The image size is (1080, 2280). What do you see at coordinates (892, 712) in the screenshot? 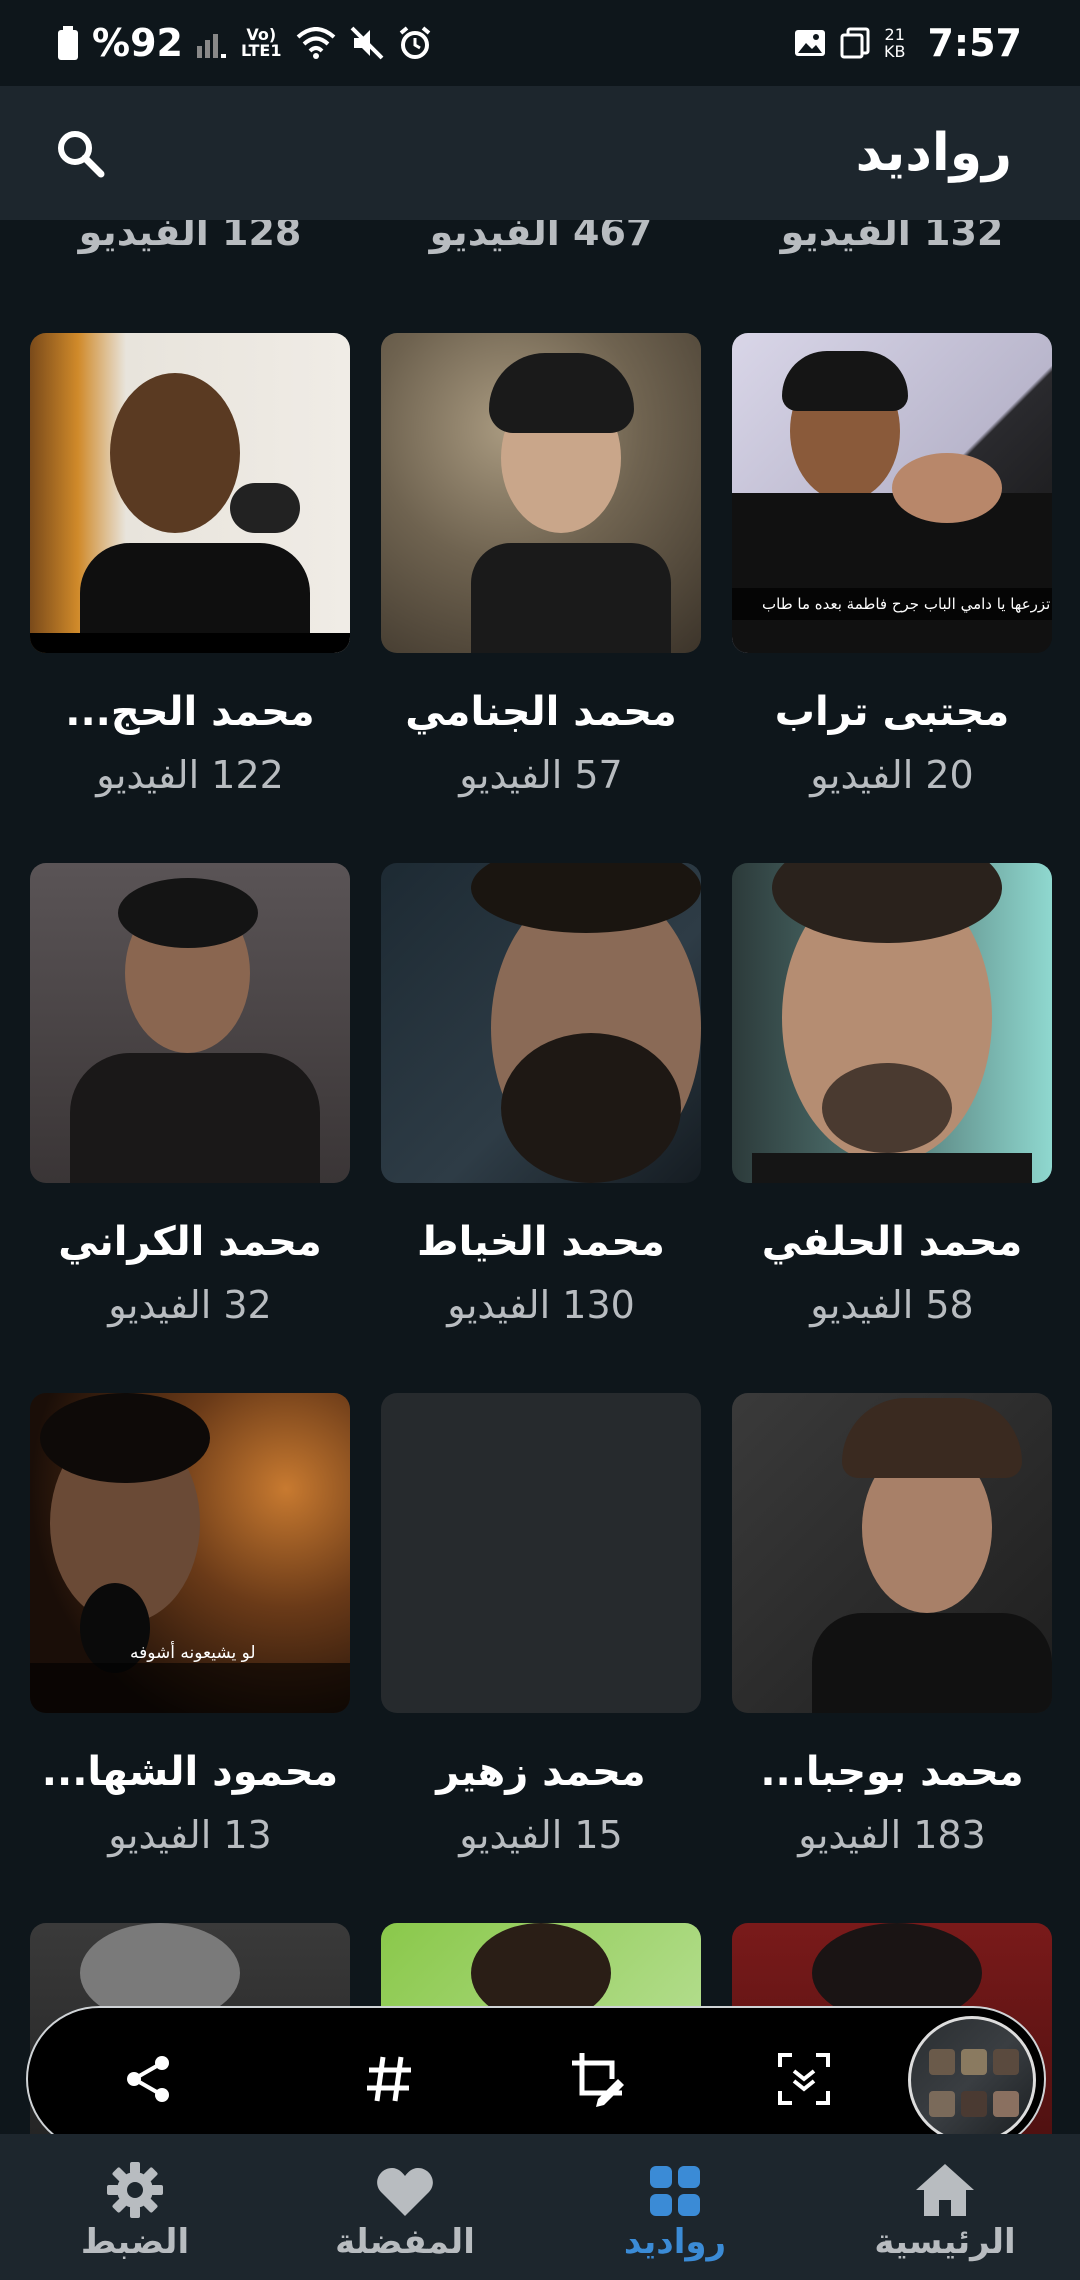
I see `reciter-name: مجتبى تراب` at bounding box center [892, 712].